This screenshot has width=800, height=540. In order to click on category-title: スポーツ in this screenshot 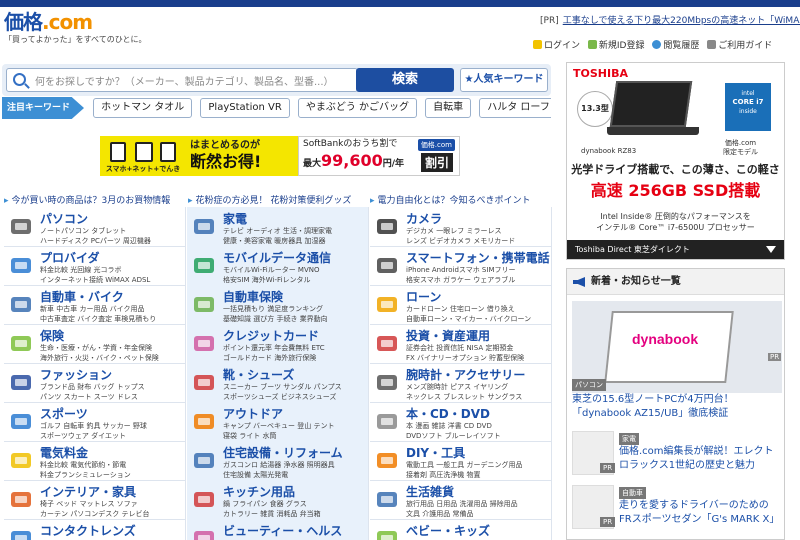, I will do `click(64, 413)`.